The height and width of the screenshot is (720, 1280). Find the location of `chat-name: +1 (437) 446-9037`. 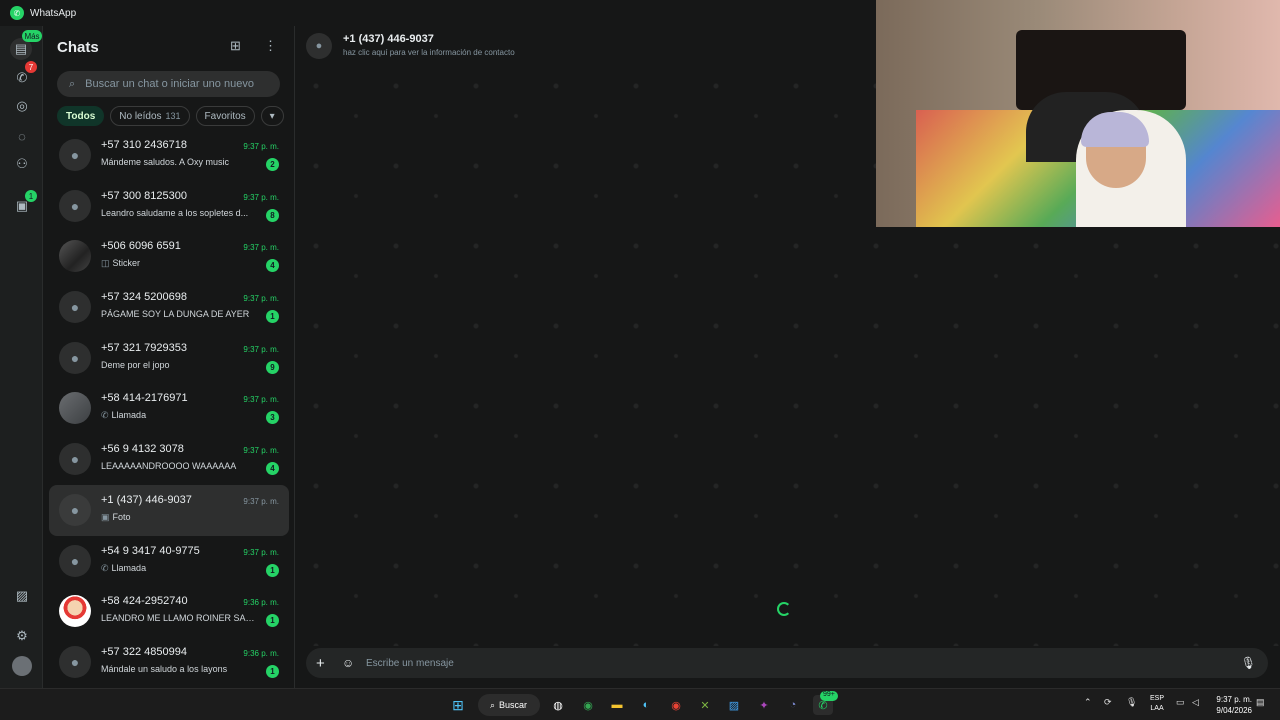

chat-name: +1 (437) 446-9037 is located at coordinates (146, 499).